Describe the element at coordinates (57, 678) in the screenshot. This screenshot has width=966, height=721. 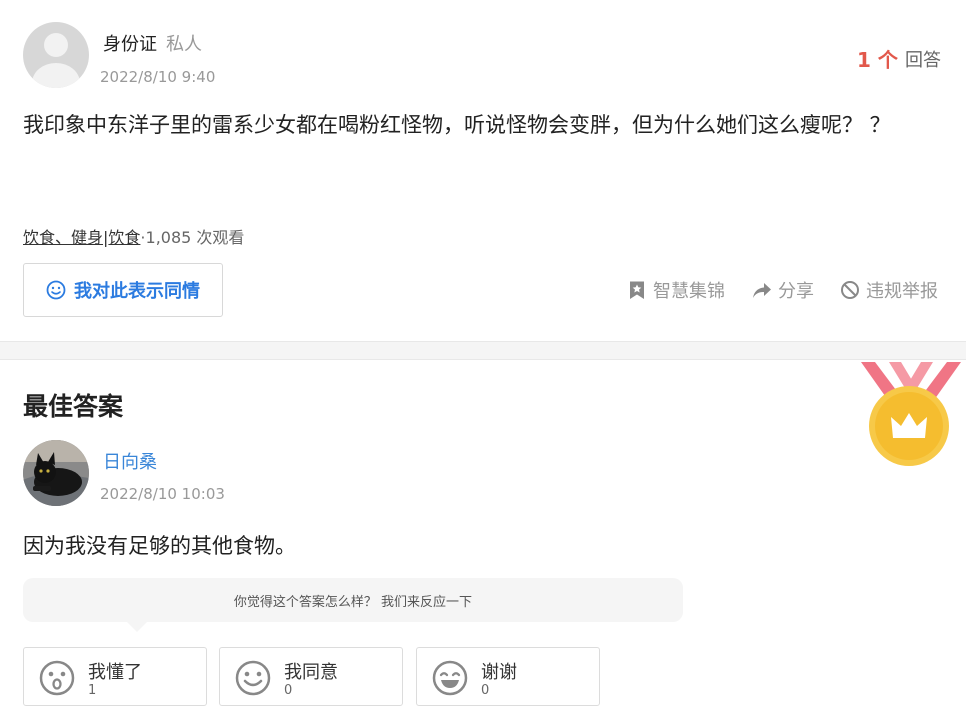
I see `surprised-face-icon` at that location.